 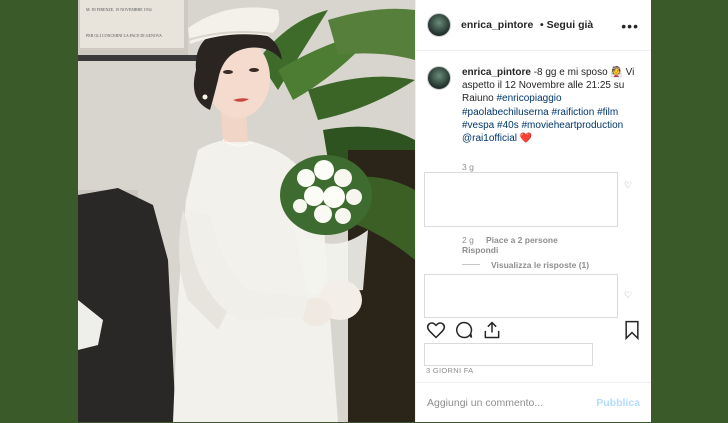 What do you see at coordinates (439, 25) in the screenshot?
I see `avatar` at bounding box center [439, 25].